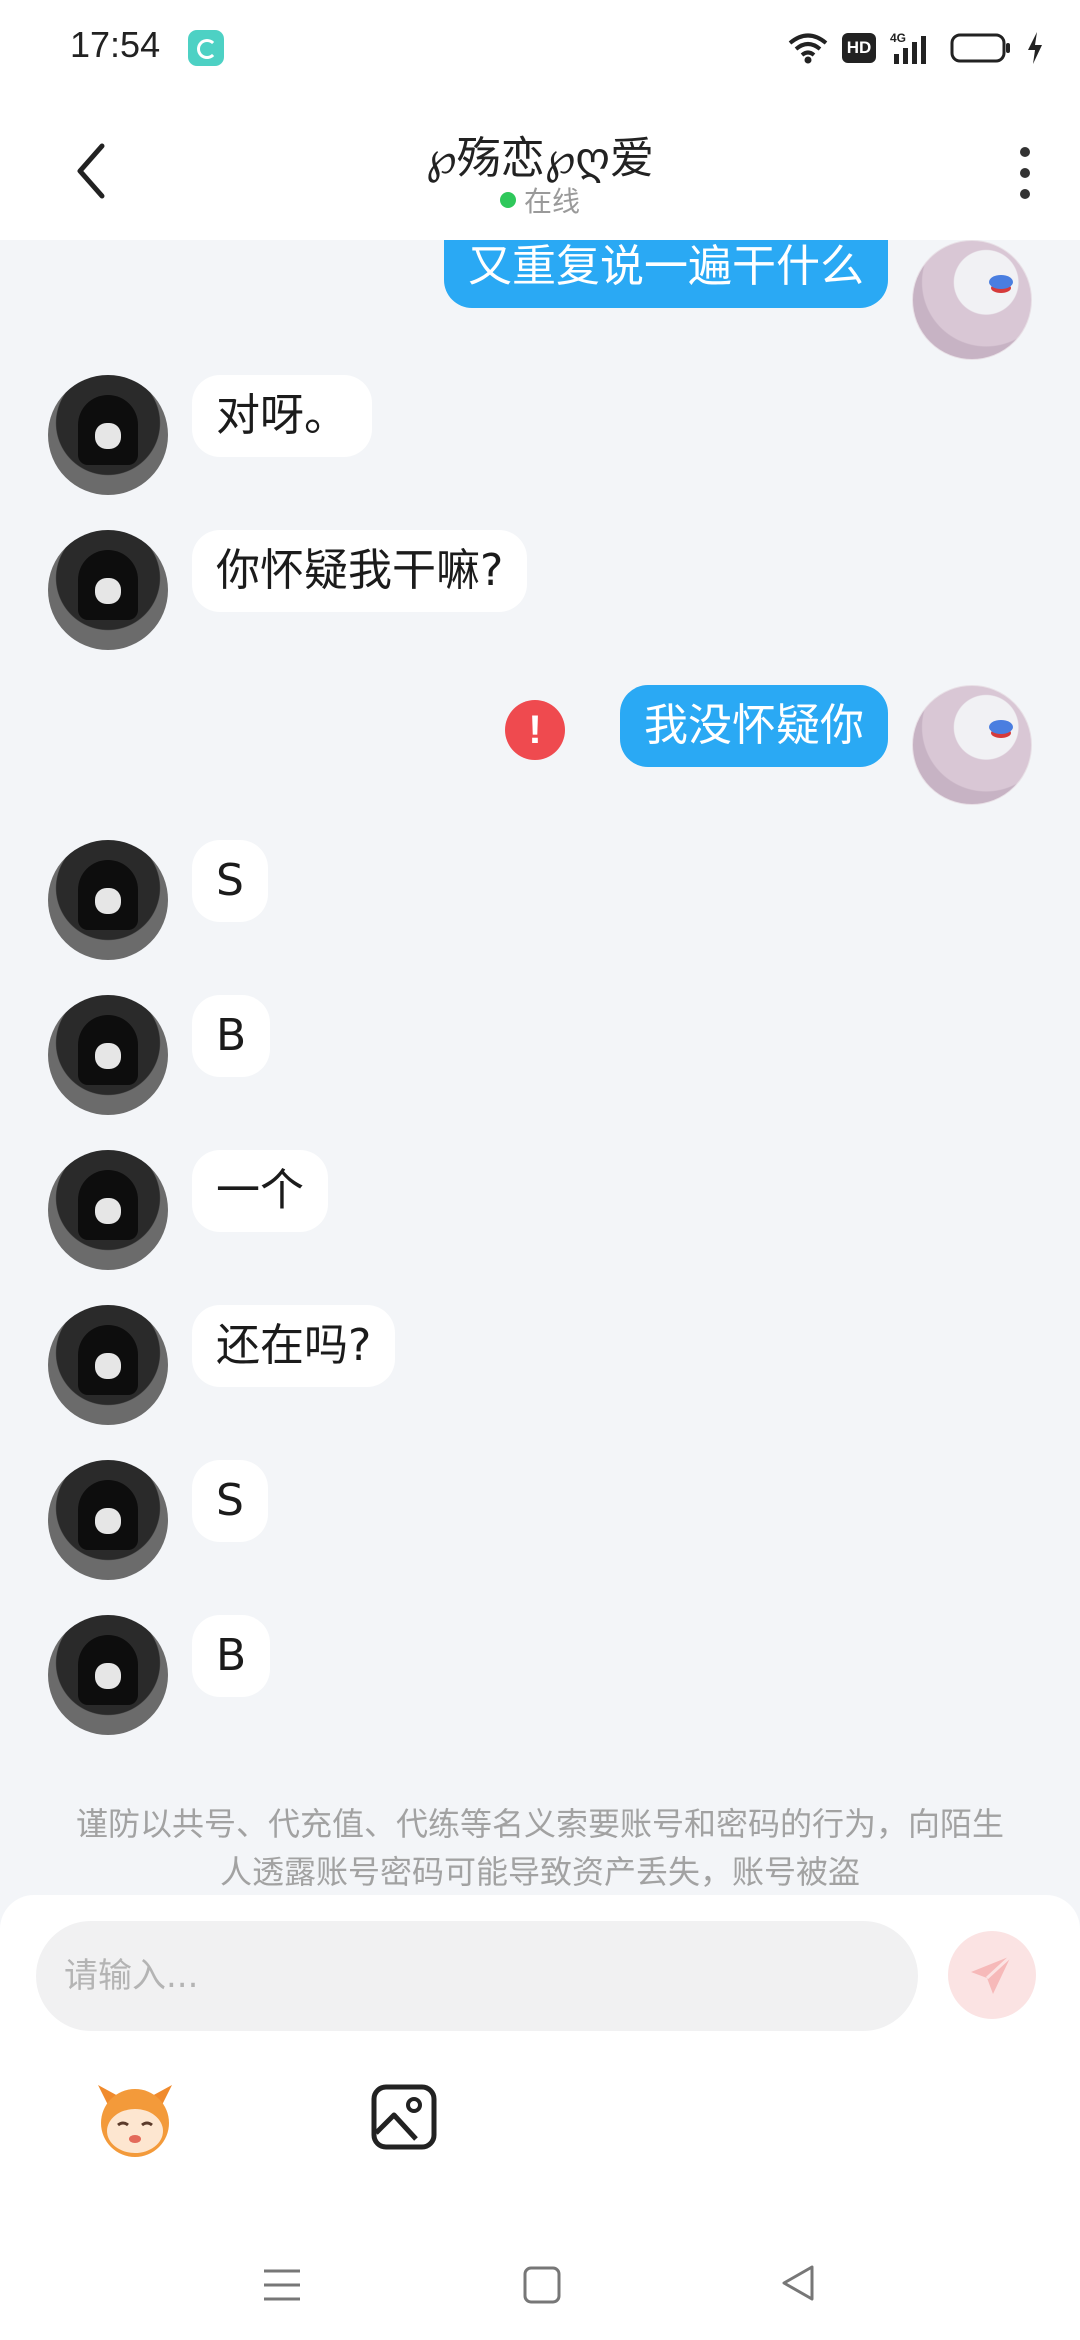  I want to click on send-failed-icon: !, so click(535, 730).